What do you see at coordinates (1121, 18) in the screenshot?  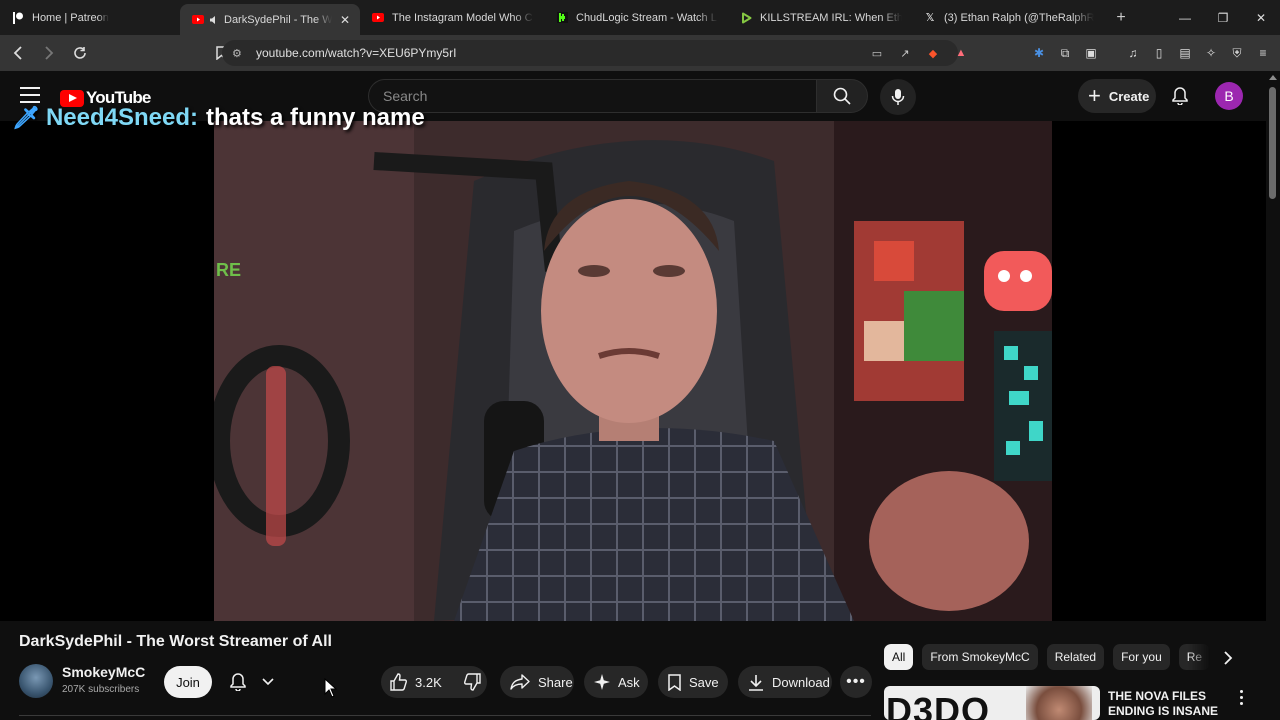 I see `new-tab-button: +` at bounding box center [1121, 18].